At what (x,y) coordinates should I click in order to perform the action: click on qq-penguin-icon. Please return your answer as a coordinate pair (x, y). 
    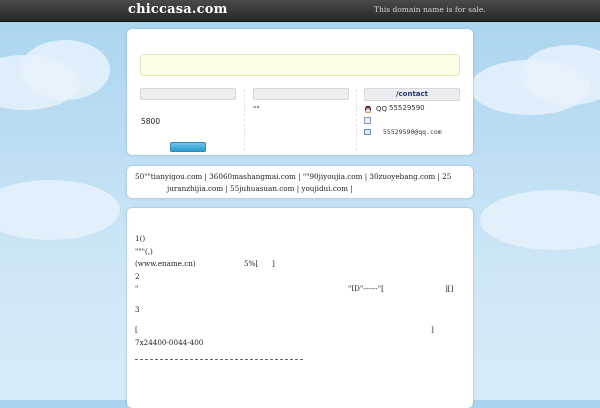
    Looking at the image, I should click on (368, 109).